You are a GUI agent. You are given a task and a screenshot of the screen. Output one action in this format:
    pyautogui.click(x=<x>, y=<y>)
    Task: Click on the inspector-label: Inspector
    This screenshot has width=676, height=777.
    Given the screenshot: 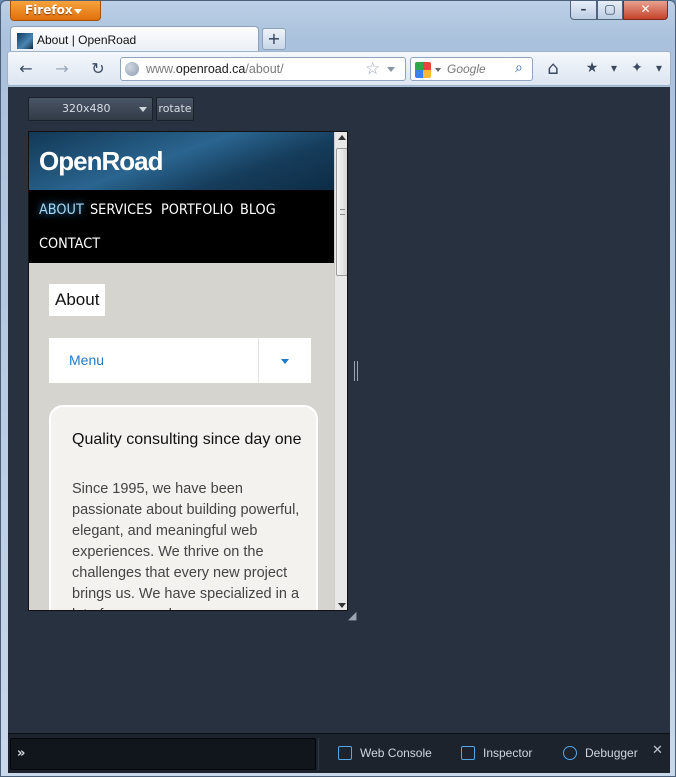 What is the action you would take?
    pyautogui.click(x=508, y=753)
    